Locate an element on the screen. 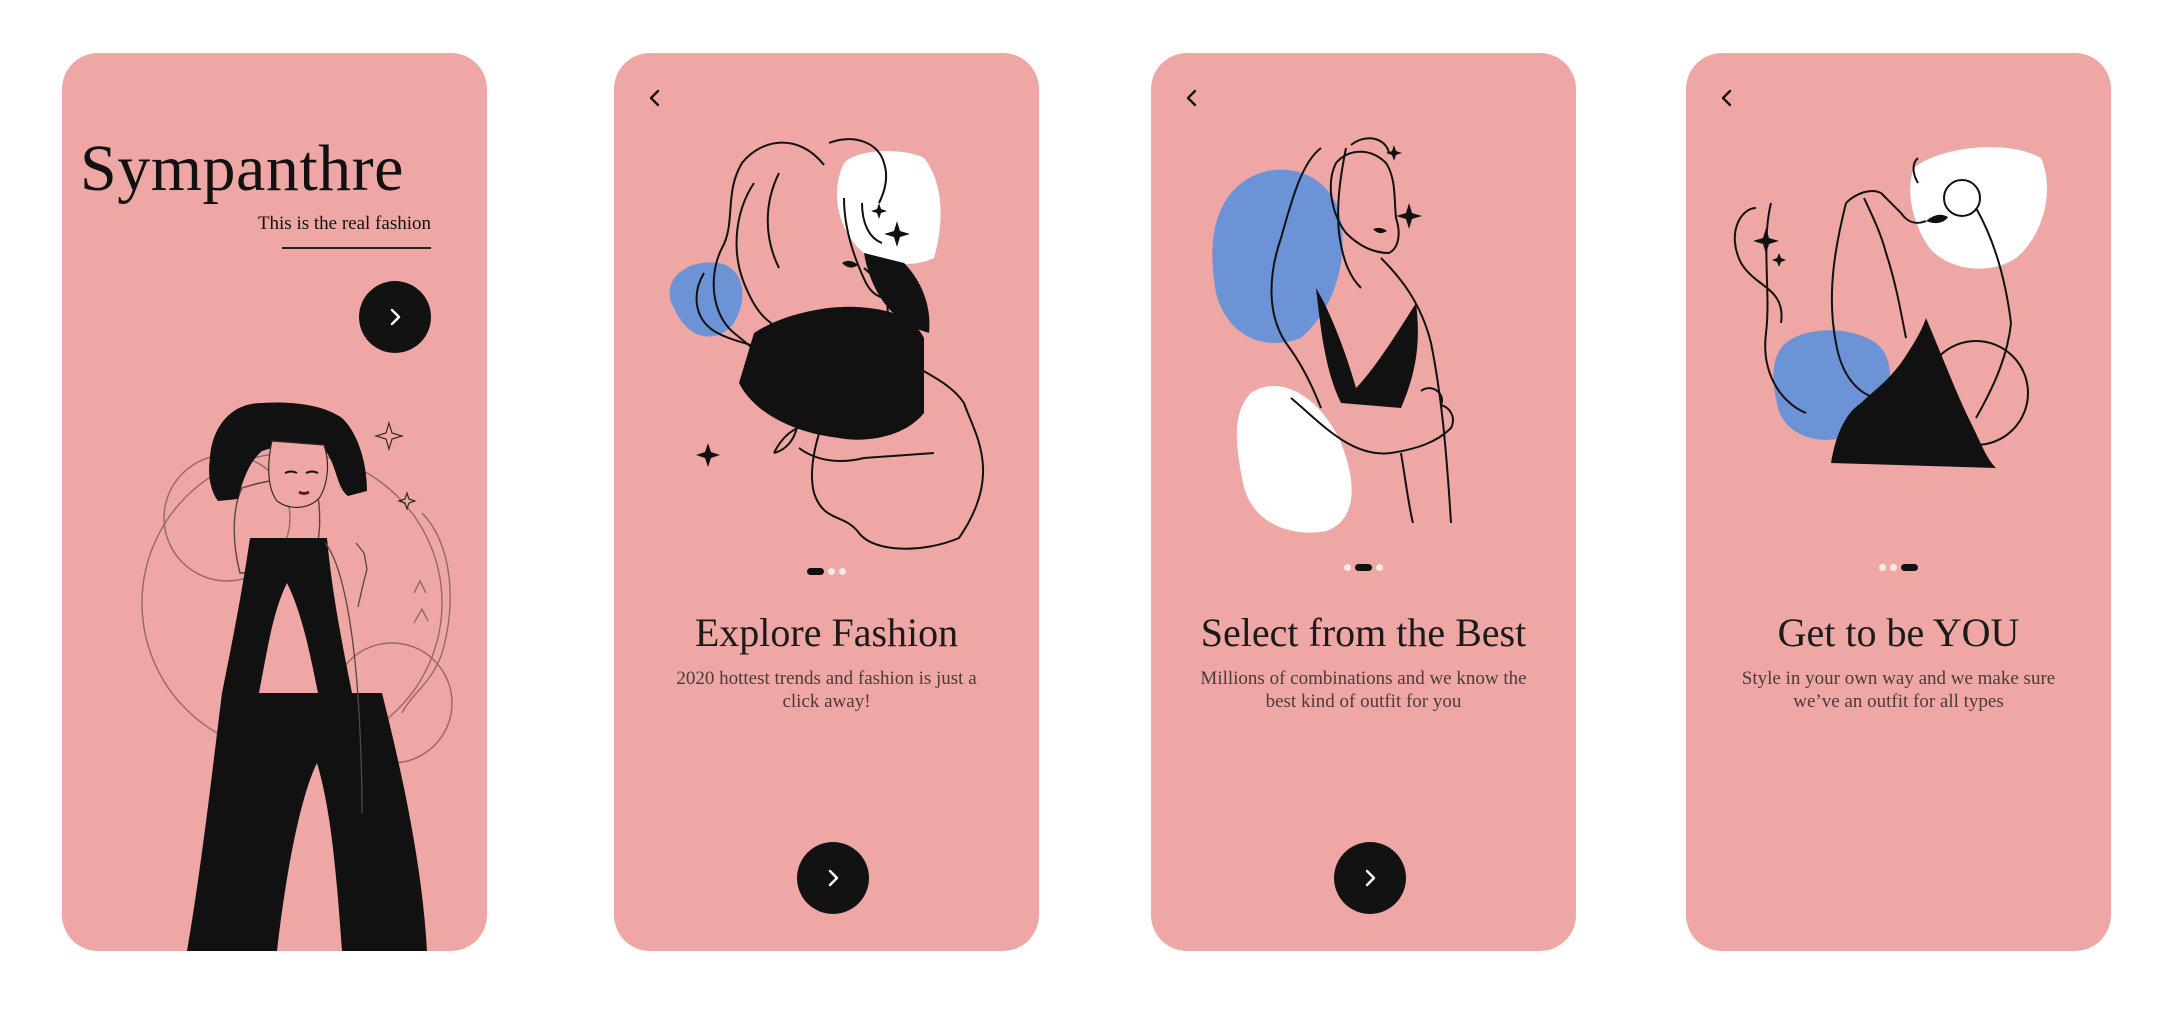 The height and width of the screenshot is (1016, 2166). brand-title: Sympanthre is located at coordinates (242, 168).